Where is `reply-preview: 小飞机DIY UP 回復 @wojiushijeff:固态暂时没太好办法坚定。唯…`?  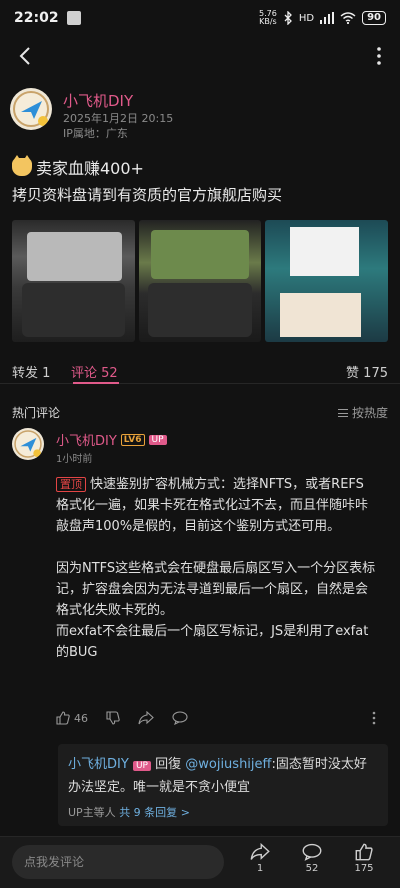
reply-preview: 小飞机DIY UP 回復 @wojiushijeff:固态暂时没太好办法坚定。唯… is located at coordinates (223, 785).